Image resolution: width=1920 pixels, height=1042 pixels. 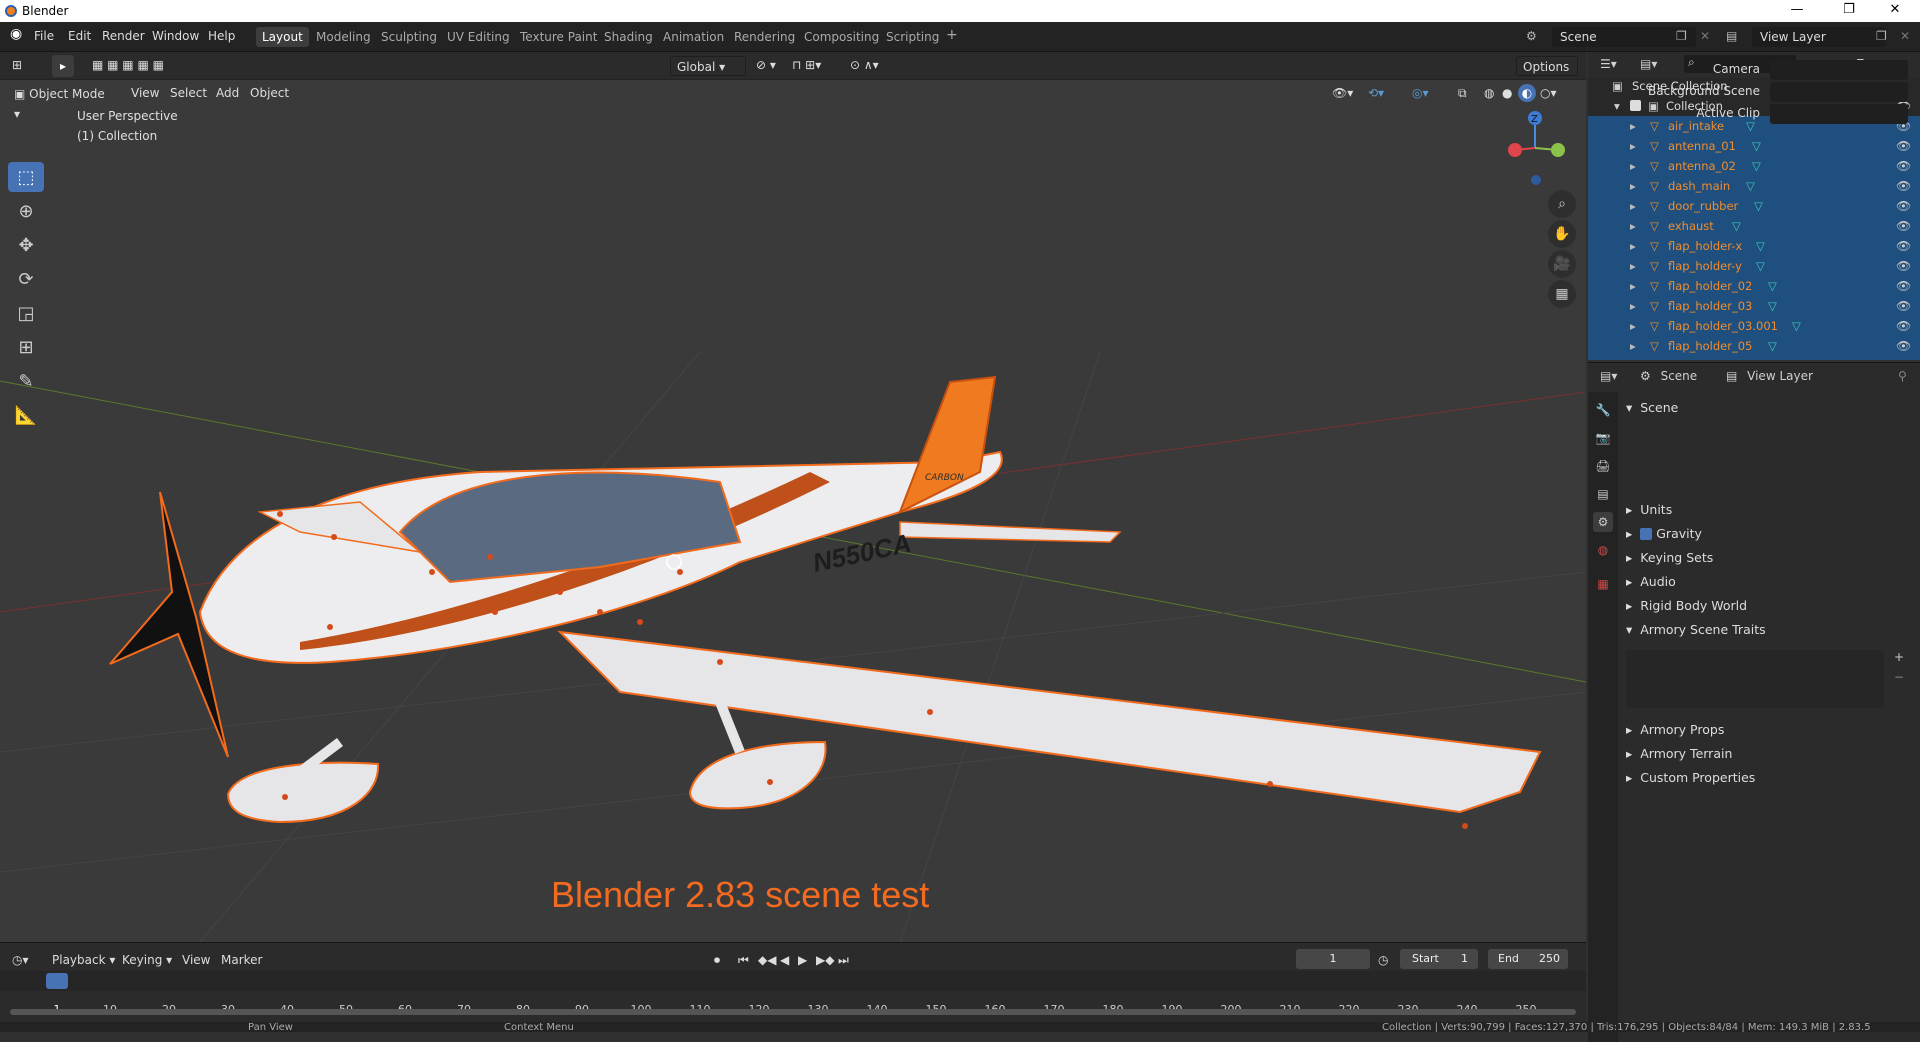 I want to click on rotate-tool-icon: ⟳, so click(x=26, y=279).